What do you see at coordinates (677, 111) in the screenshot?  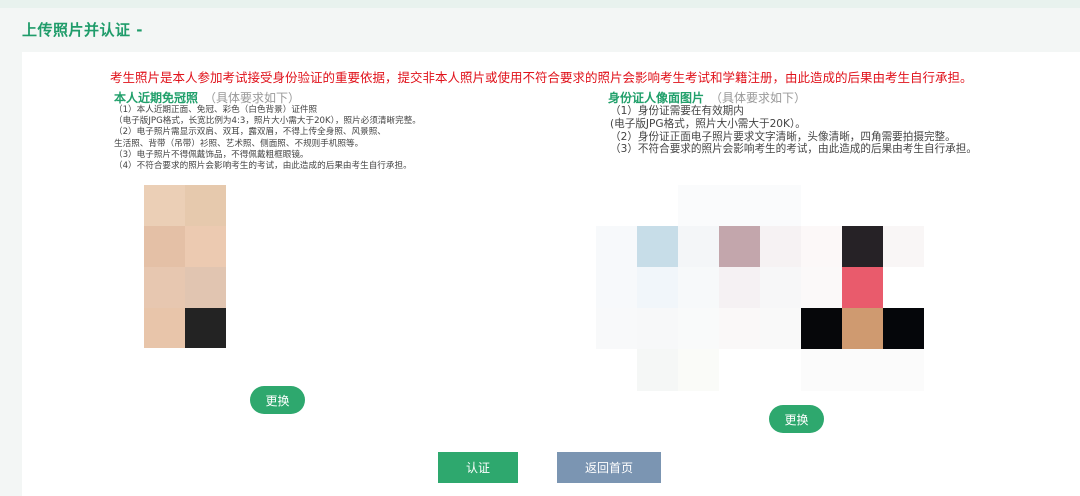 I see `right-requirement: （1）身份证需要在有效期内` at bounding box center [677, 111].